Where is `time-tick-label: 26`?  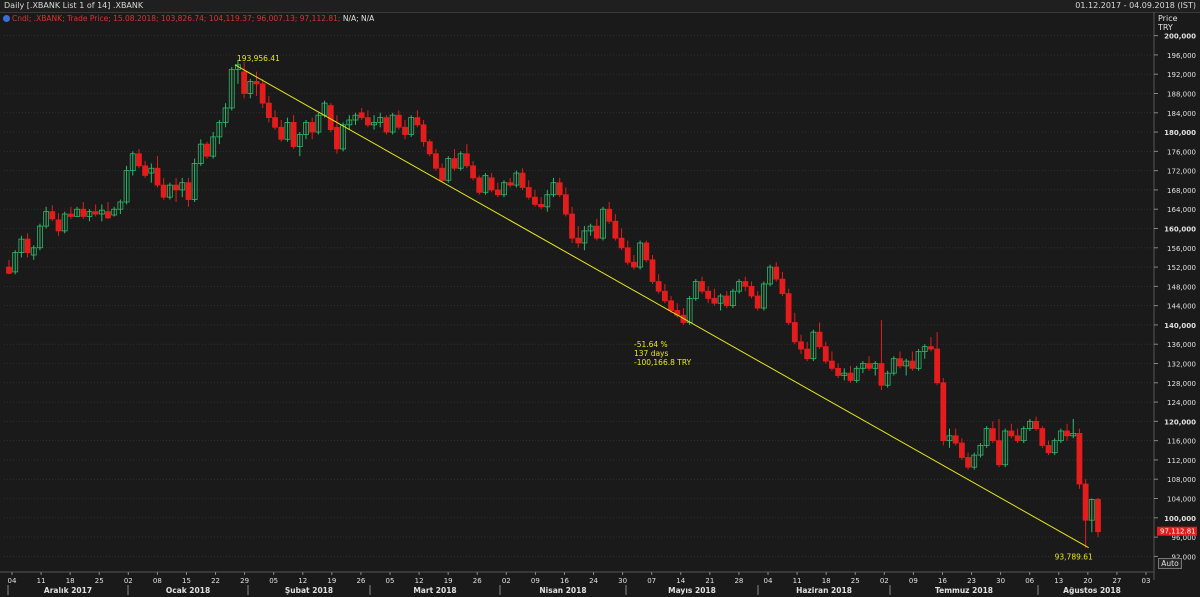 time-tick-label: 26 is located at coordinates (360, 581).